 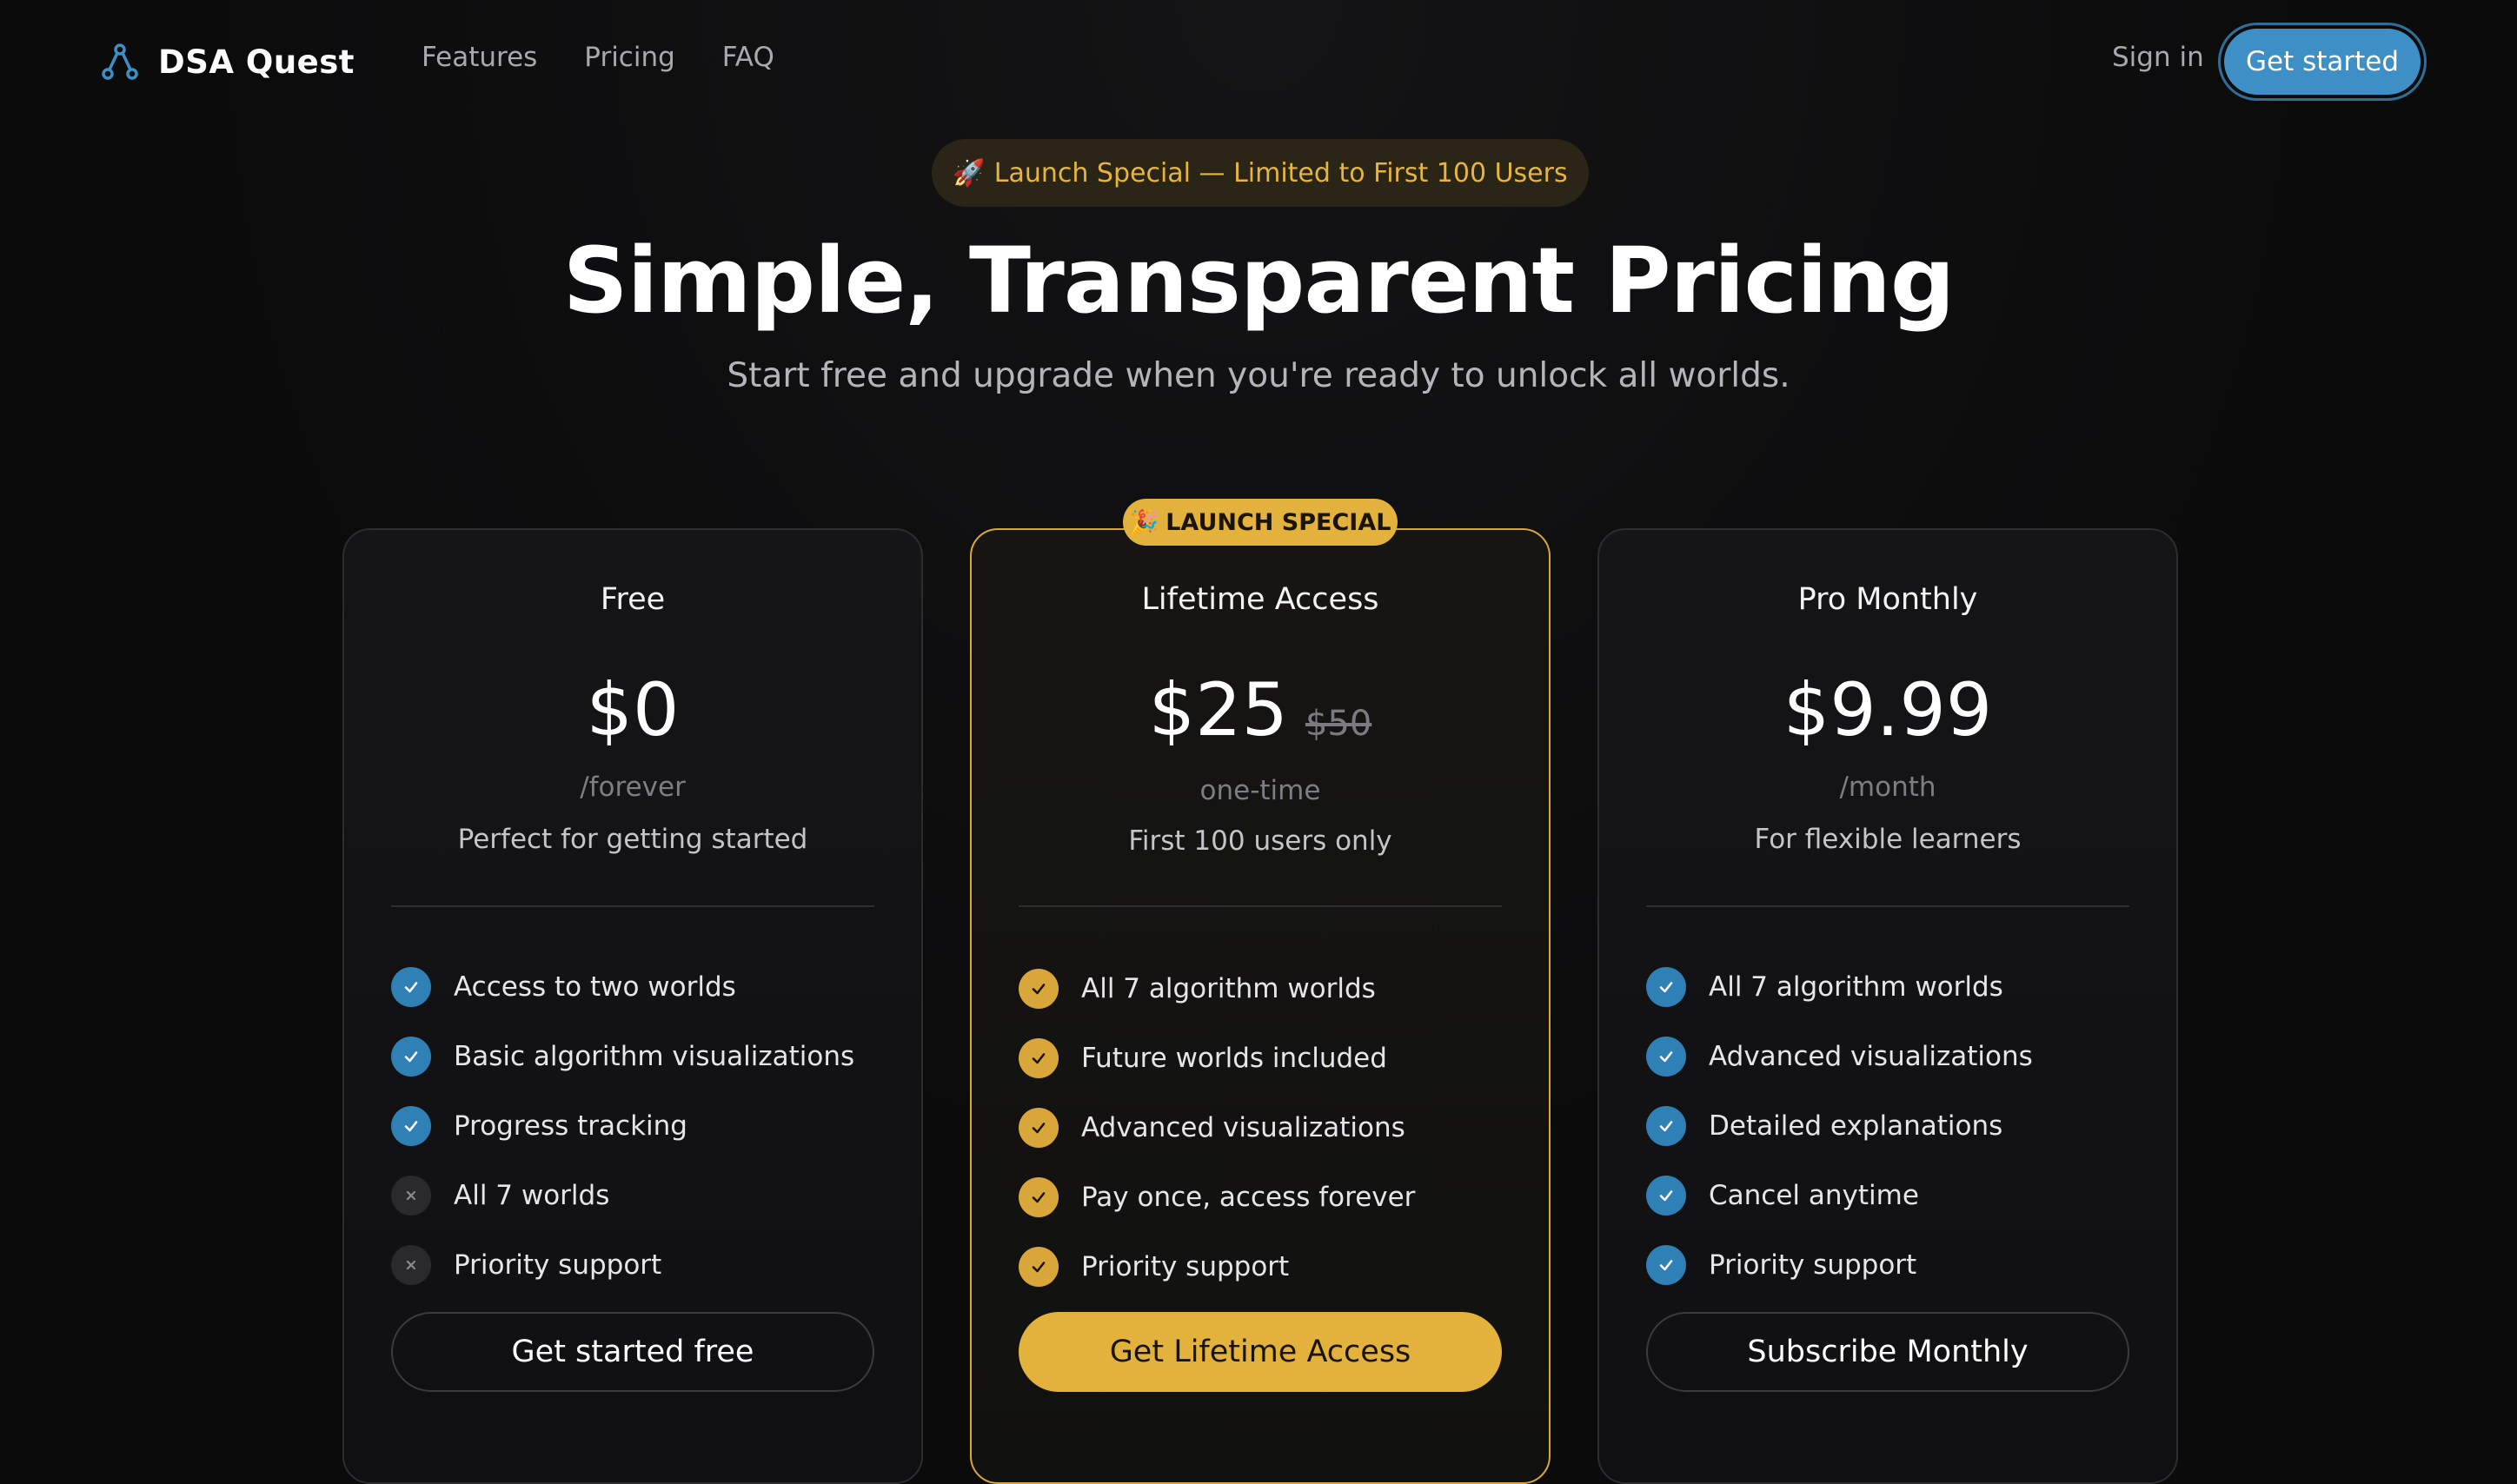 What do you see at coordinates (1260, 599) in the screenshot?
I see `plan-name: Lifetime Access` at bounding box center [1260, 599].